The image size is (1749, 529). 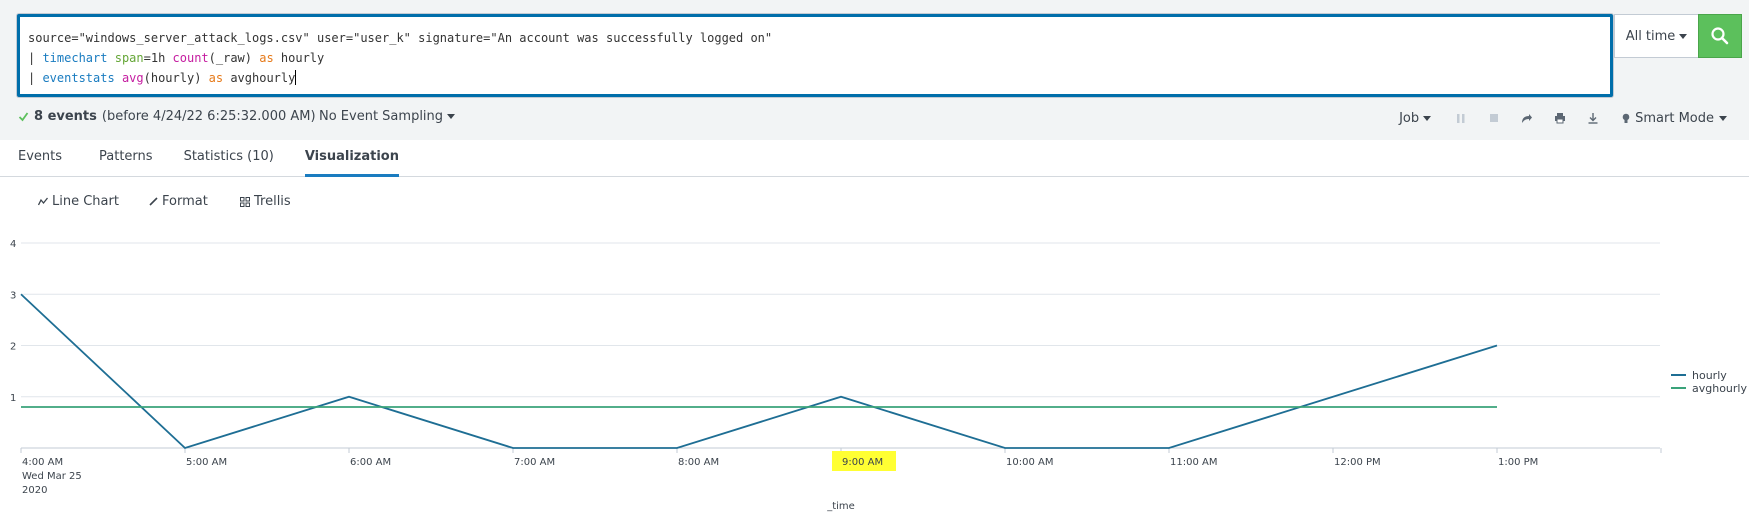 I want to click on query-function-avg: avg, so click(x=132, y=78).